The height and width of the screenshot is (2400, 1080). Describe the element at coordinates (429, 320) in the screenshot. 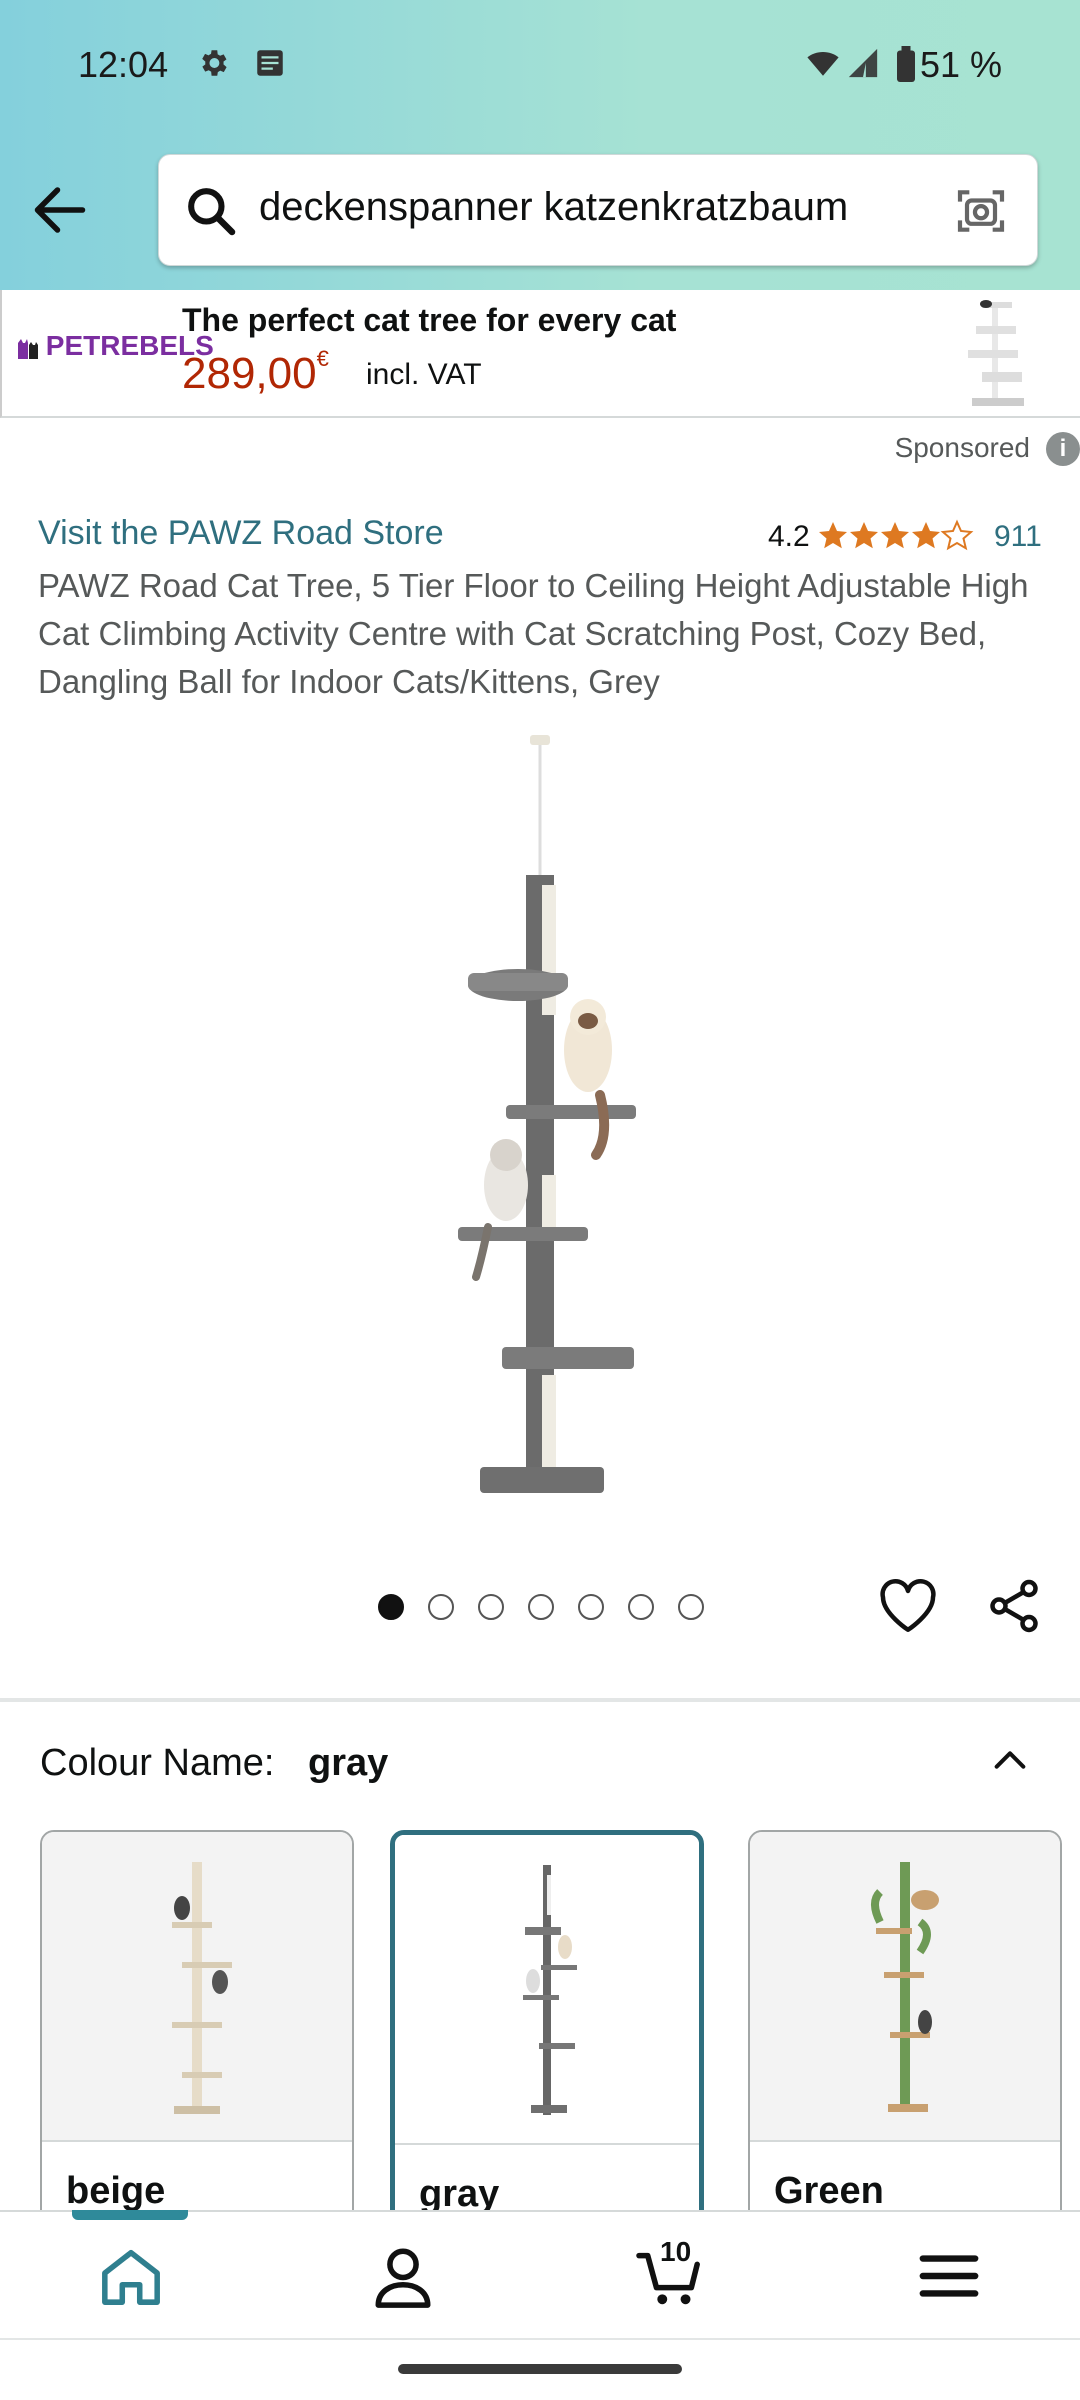

I see `ad-title: The perfect cat tree for every cat` at that location.